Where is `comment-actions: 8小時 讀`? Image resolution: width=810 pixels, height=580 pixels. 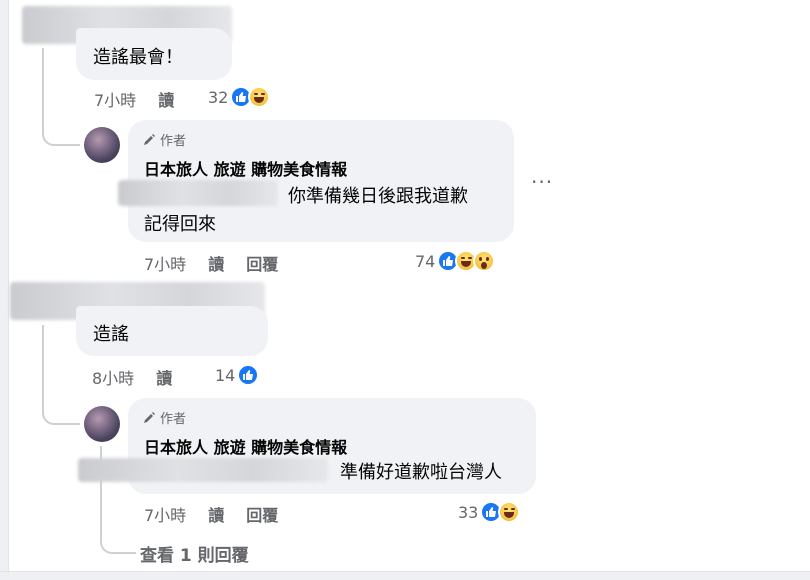
comment-actions: 8小時 讀 is located at coordinates (132, 377).